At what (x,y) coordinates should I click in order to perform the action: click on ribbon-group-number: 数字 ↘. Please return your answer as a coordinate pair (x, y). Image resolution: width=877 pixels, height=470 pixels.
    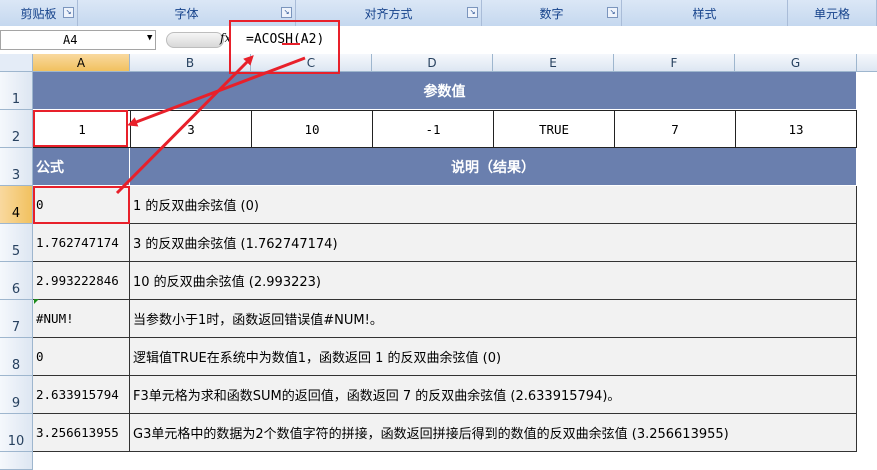
    Looking at the image, I should click on (552, 13).